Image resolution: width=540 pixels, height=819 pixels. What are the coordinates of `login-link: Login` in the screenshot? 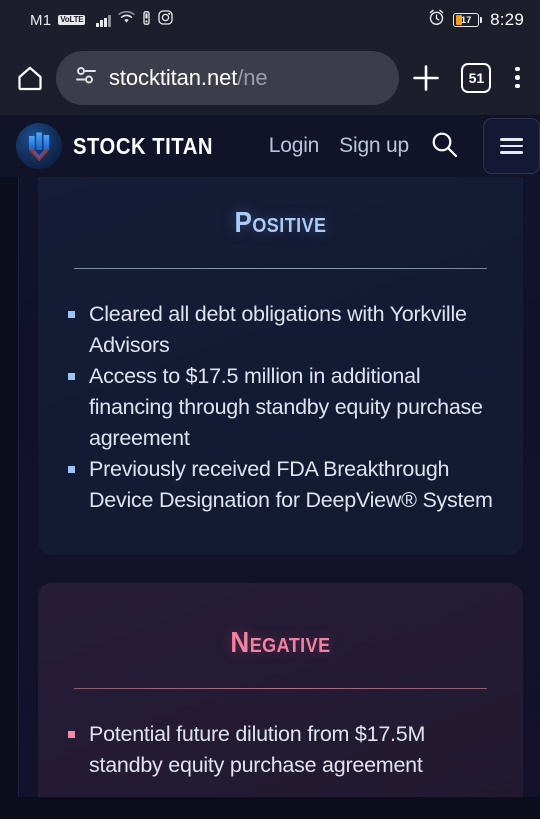 It's located at (294, 146).